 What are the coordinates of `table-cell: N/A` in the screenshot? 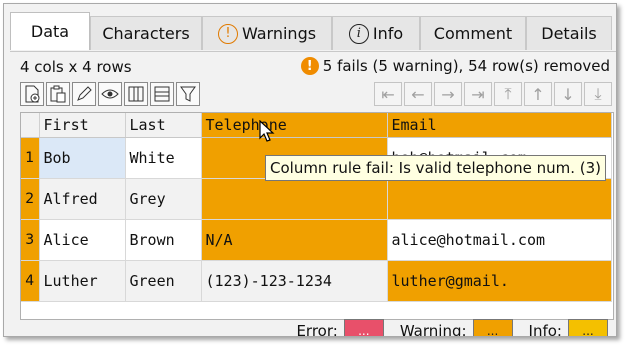 It's located at (294, 240).